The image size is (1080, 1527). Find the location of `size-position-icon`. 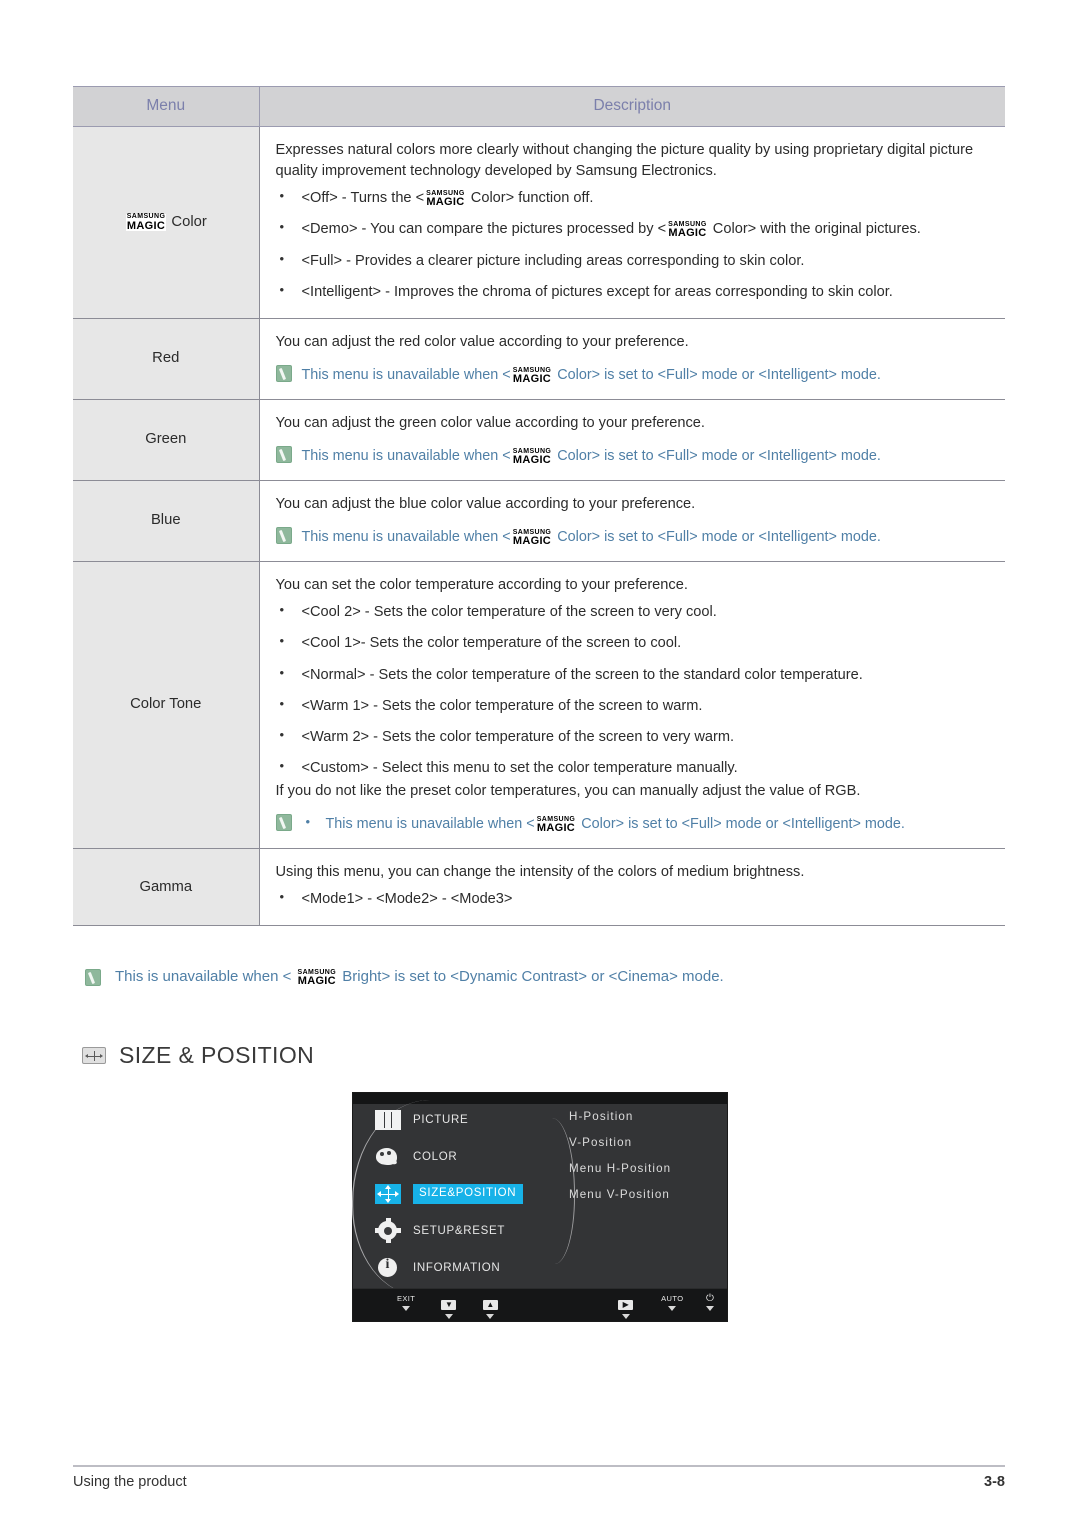

size-position-icon is located at coordinates (94, 1055).